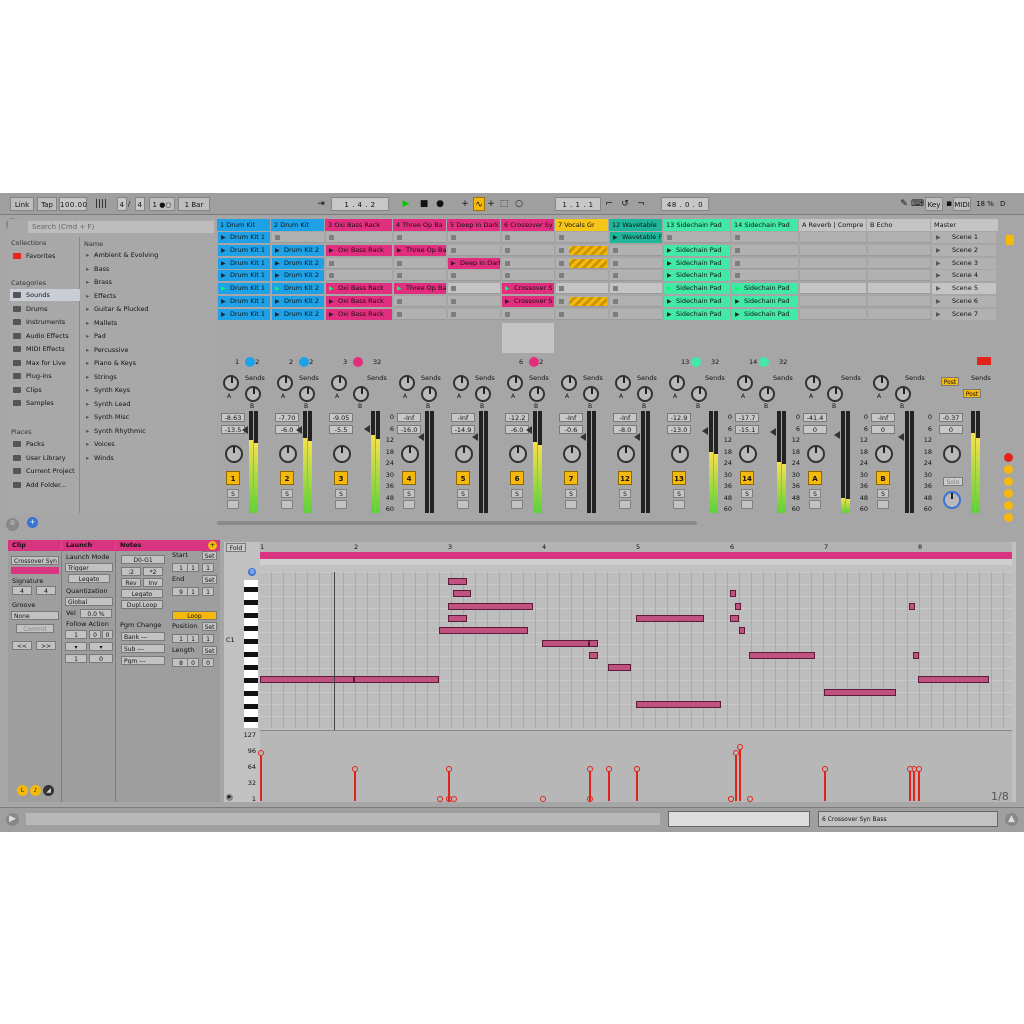  What do you see at coordinates (149, 418) in the screenshot?
I see `browser-item: Synth Misc` at bounding box center [149, 418].